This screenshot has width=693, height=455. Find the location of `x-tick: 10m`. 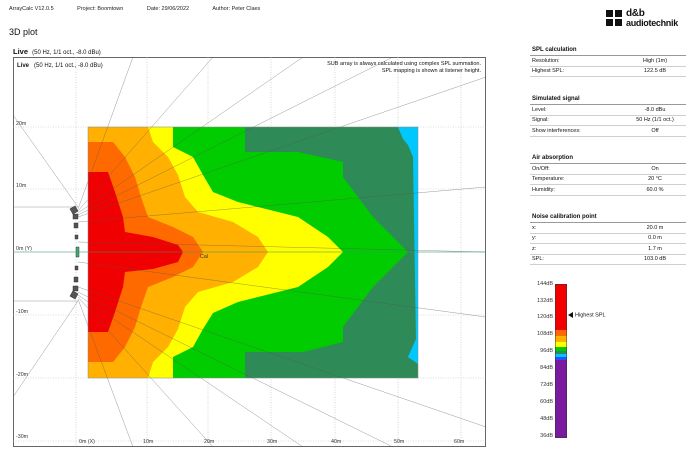

x-tick: 10m is located at coordinates (148, 442).